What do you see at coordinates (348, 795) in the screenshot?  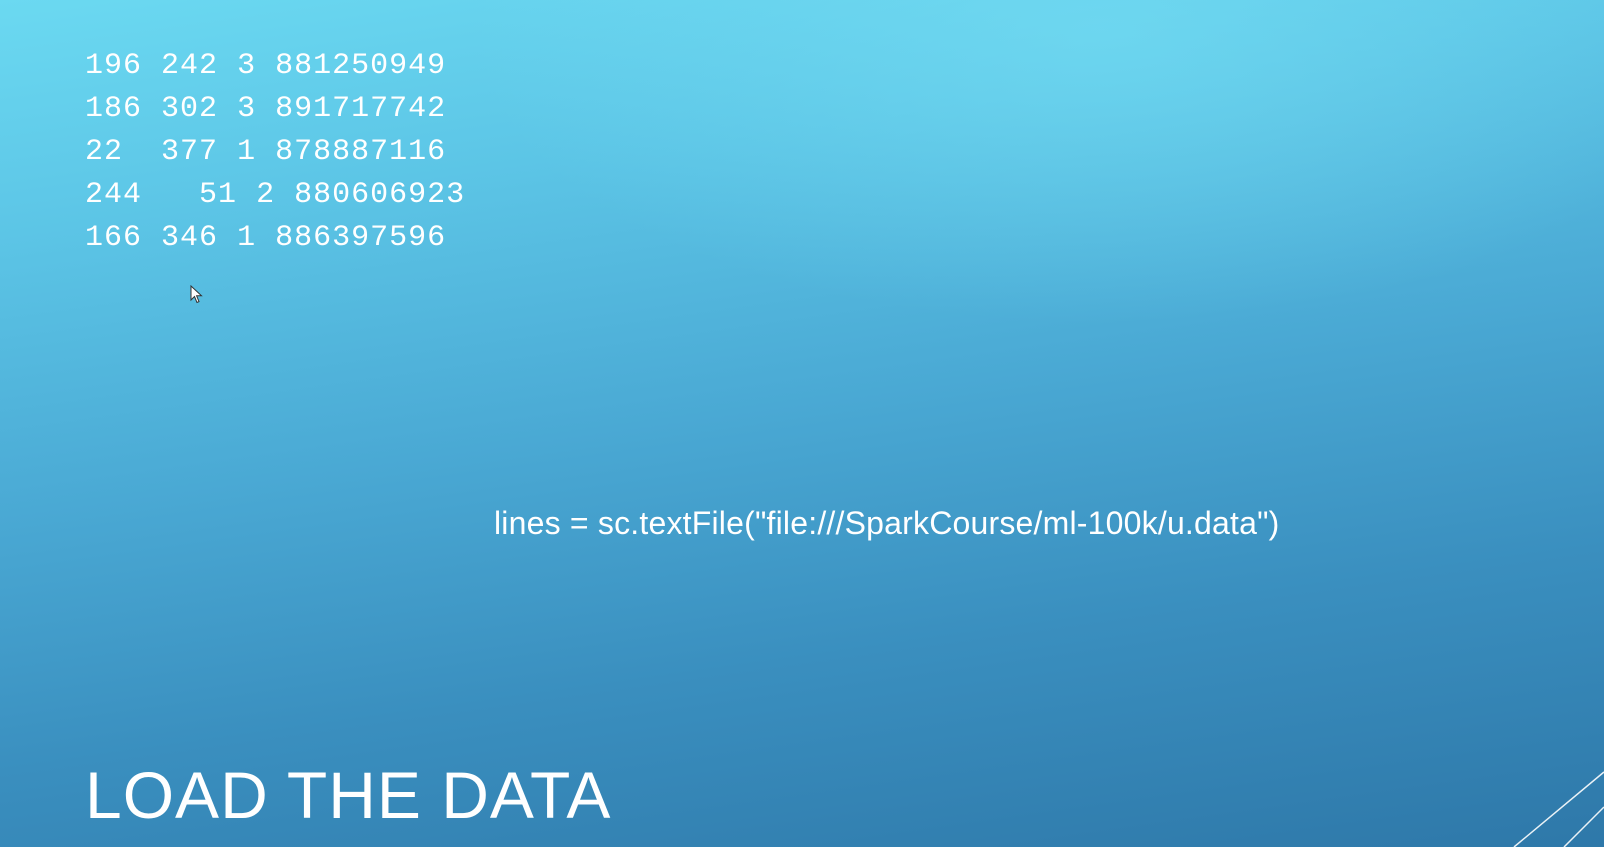 I see `slide-title: LOAD THE DATA` at bounding box center [348, 795].